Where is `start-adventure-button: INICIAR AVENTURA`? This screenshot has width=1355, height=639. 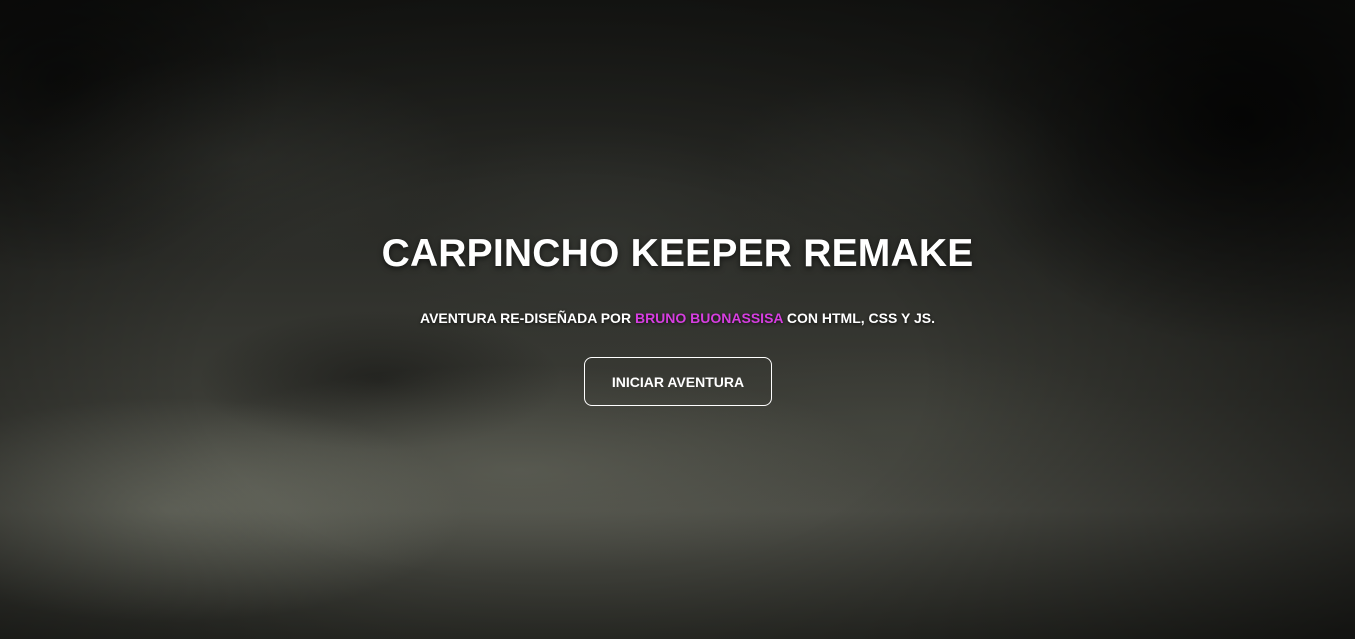 start-adventure-button: INICIAR AVENTURA is located at coordinates (678, 381).